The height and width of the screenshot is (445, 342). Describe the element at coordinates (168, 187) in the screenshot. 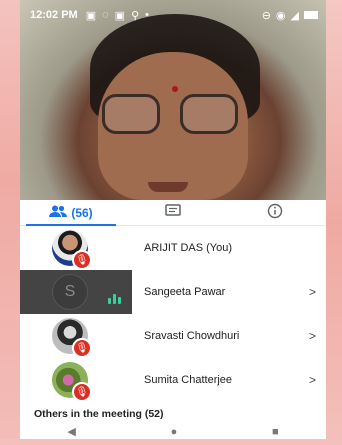

I see `video-mouth` at that location.